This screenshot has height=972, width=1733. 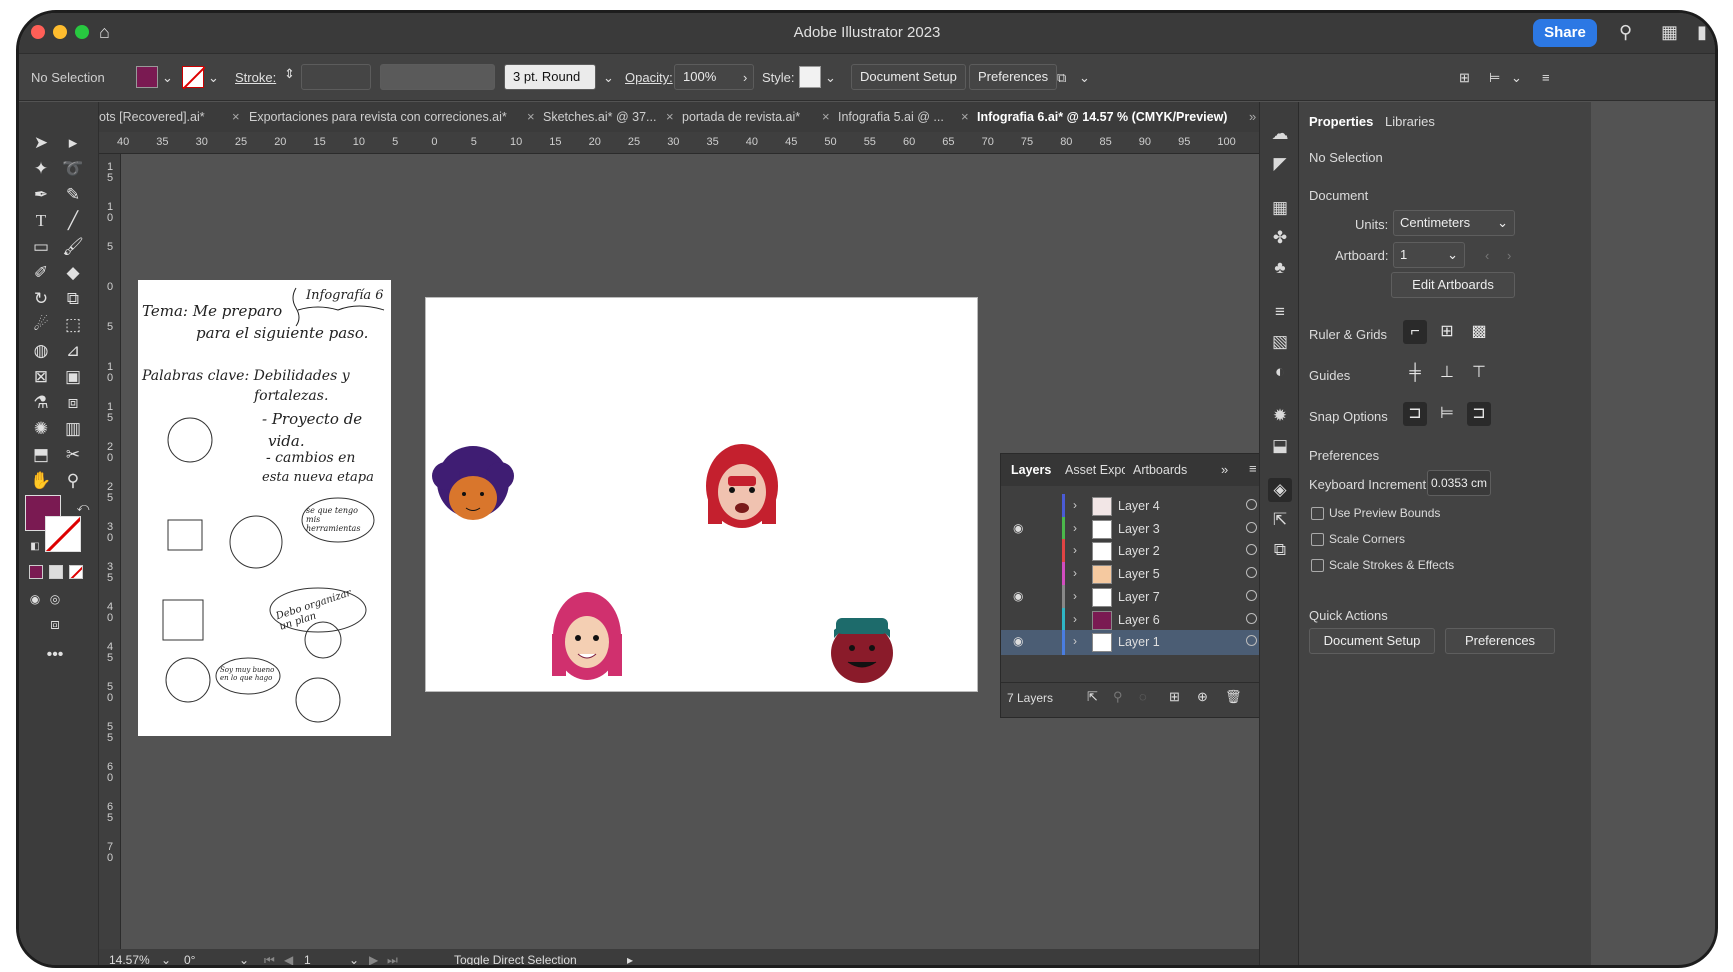 What do you see at coordinates (1174, 697) in the screenshot?
I see `new-sublayer-icon: ⊞` at bounding box center [1174, 697].